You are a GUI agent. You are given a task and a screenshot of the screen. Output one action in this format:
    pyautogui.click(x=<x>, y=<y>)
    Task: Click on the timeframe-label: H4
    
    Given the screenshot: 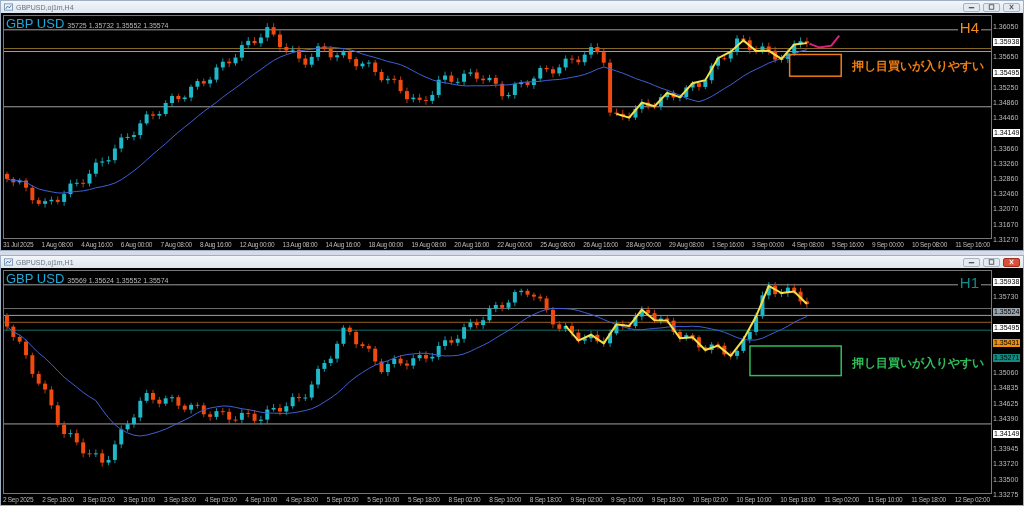 What is the action you would take?
    pyautogui.click(x=969, y=28)
    